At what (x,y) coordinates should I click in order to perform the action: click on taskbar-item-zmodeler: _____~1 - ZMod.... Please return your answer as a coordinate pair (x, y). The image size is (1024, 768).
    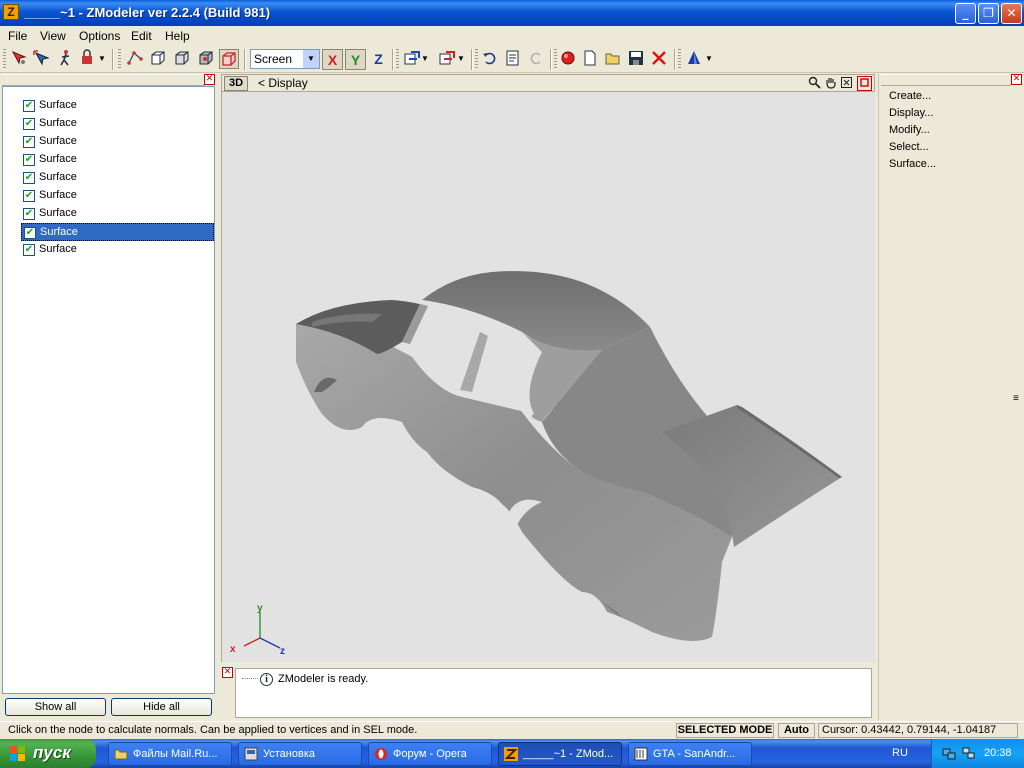
    Looking at the image, I should click on (560, 754).